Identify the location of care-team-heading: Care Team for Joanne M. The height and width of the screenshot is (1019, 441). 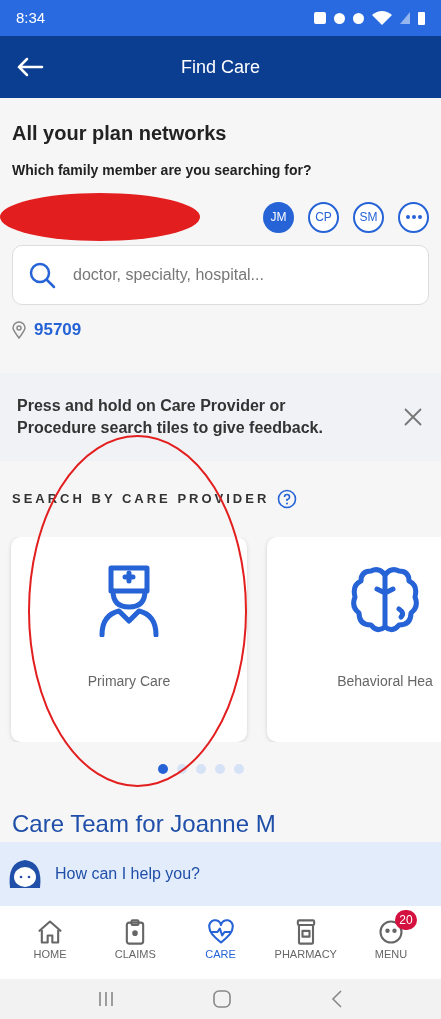
(144, 823).